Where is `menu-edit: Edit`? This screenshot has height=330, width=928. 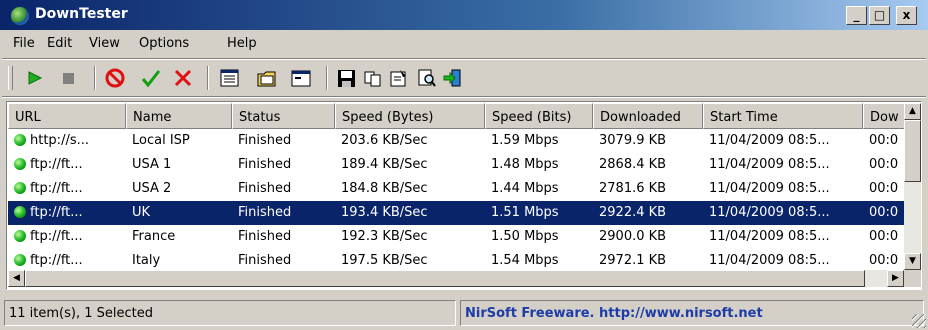 menu-edit: Edit is located at coordinates (59, 43).